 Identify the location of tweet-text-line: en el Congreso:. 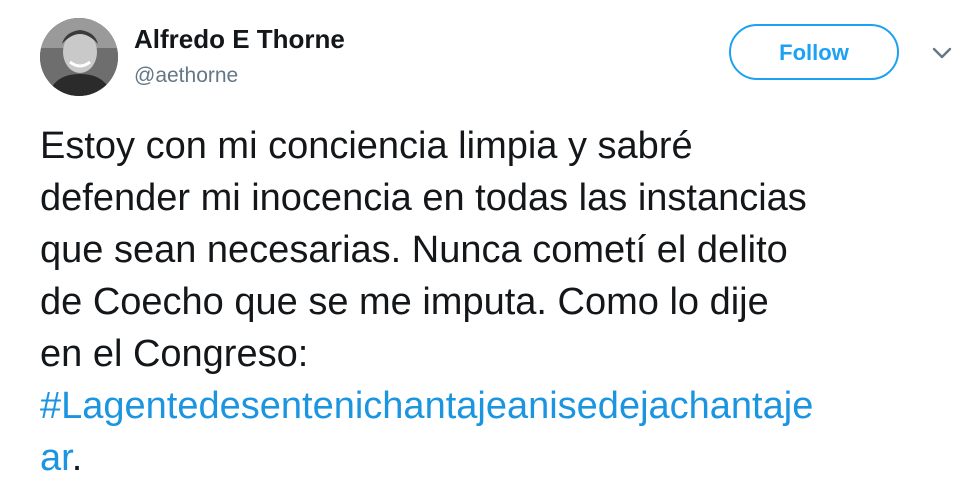
(174, 354).